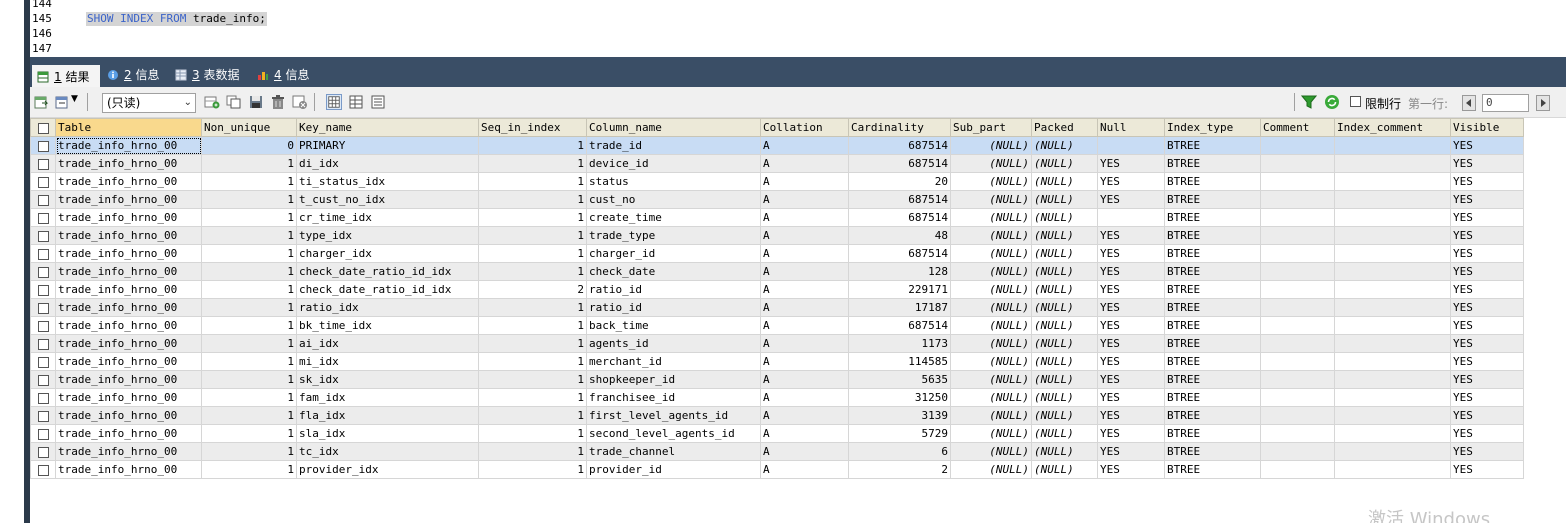 This screenshot has width=1566, height=523. What do you see at coordinates (387, 433) in the screenshot?
I see `grid-cell: sla_idx` at bounding box center [387, 433].